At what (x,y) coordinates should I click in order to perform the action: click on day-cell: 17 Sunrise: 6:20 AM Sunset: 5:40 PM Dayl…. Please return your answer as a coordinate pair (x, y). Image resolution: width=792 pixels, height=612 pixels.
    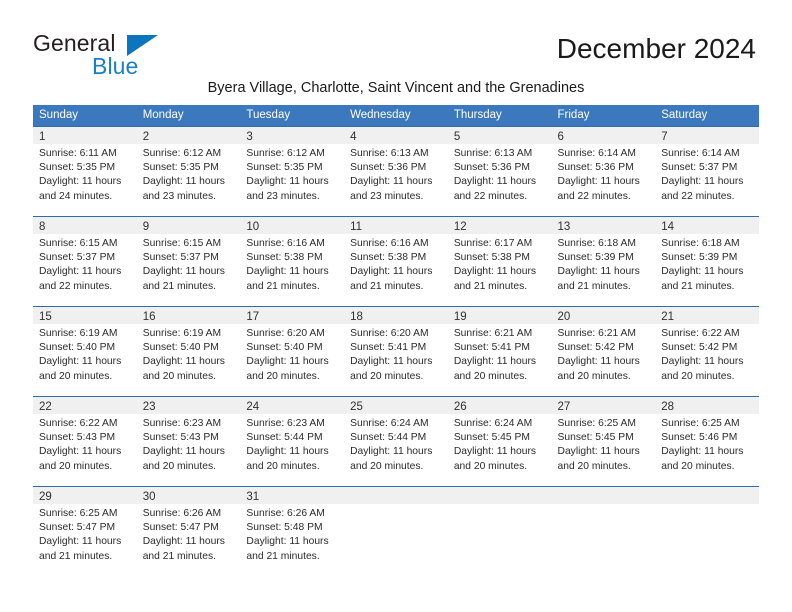
    Looking at the image, I should click on (292, 351).